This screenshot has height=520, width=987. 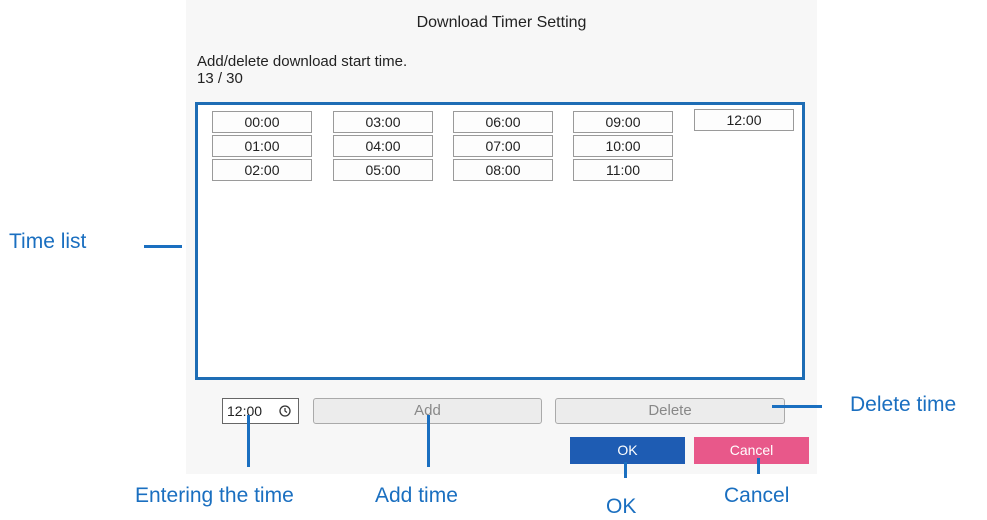 I want to click on dialog-description-block: Add/delete download start time. 13 / 30, so click(x=302, y=70).